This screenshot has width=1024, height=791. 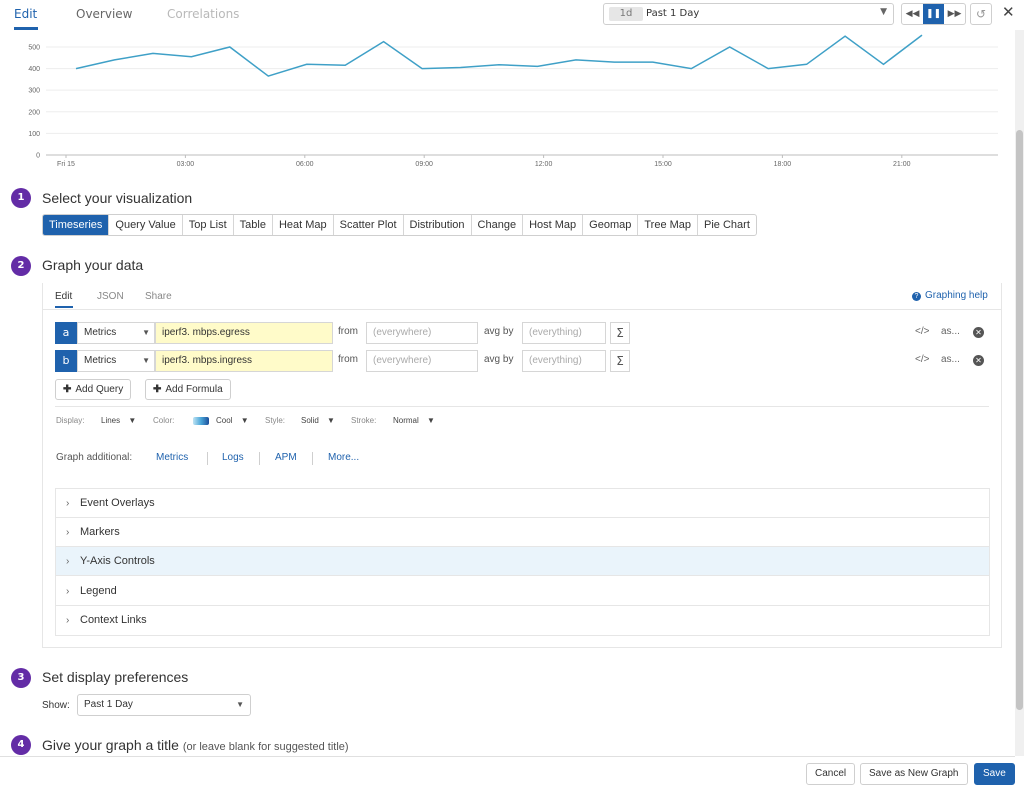 I want to click on query-letter: b, so click(x=66, y=361).